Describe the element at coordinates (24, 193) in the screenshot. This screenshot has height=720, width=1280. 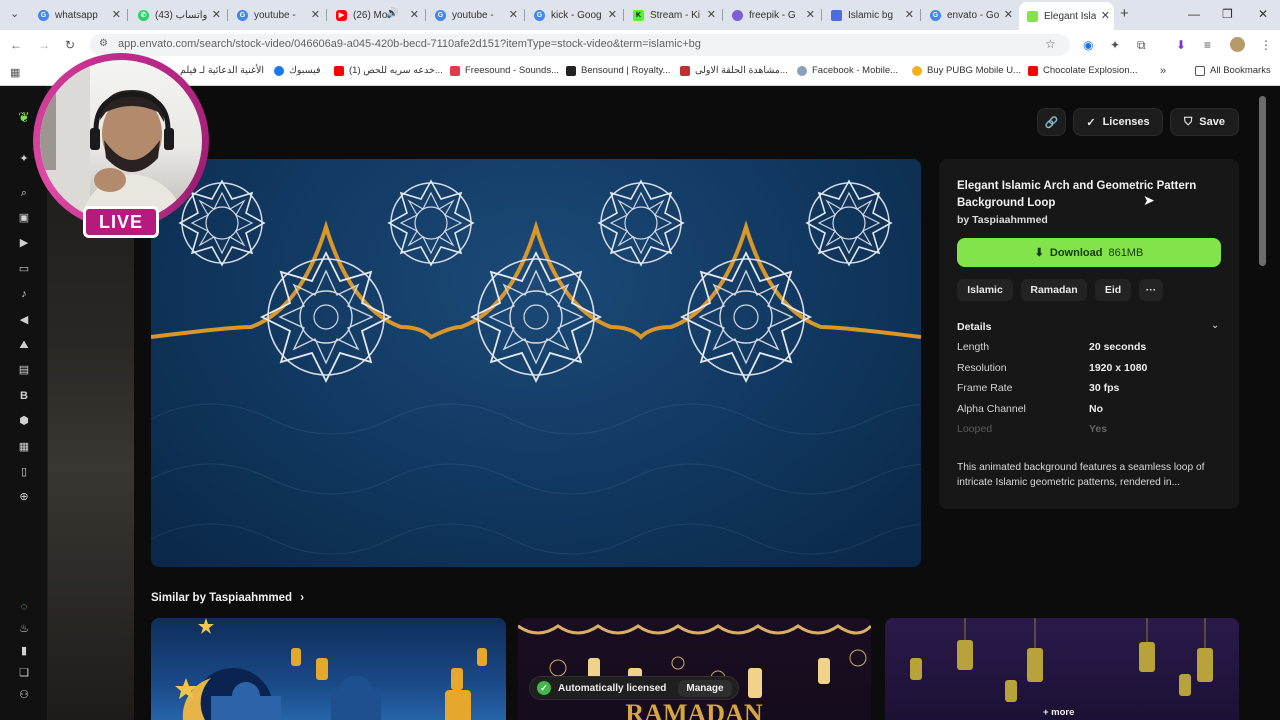
I see `search-icon: ⌕` at that location.